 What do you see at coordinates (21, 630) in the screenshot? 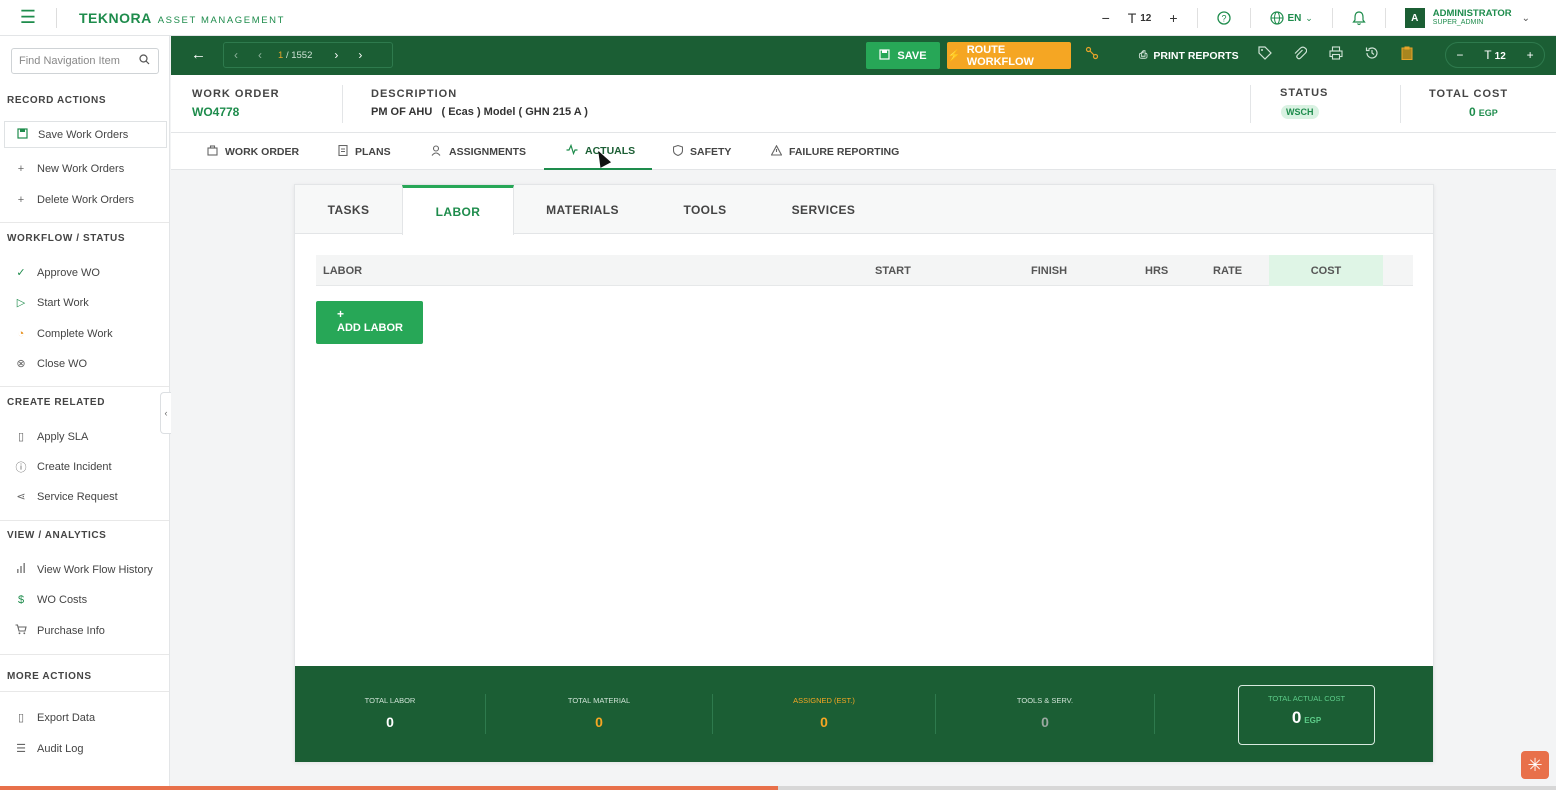
I see `cart-icon` at bounding box center [21, 630].